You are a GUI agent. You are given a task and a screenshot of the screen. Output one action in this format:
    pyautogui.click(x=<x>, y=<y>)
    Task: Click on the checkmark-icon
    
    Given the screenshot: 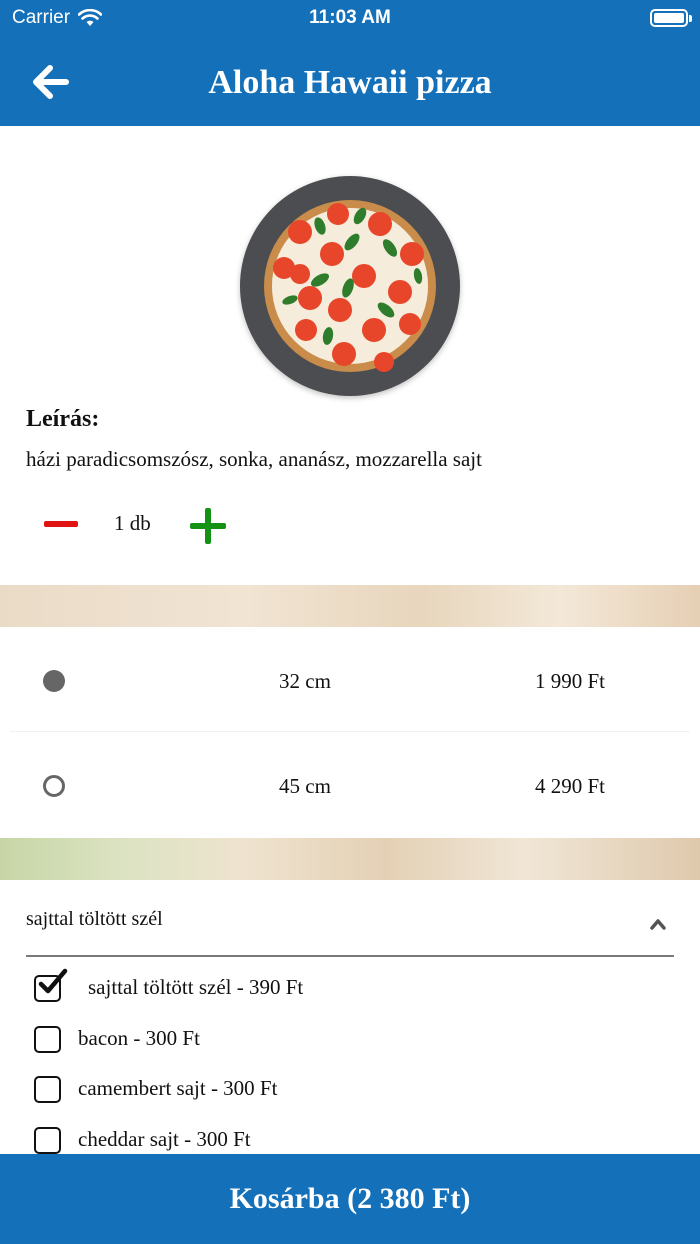 What is the action you would take?
    pyautogui.click(x=53, y=981)
    